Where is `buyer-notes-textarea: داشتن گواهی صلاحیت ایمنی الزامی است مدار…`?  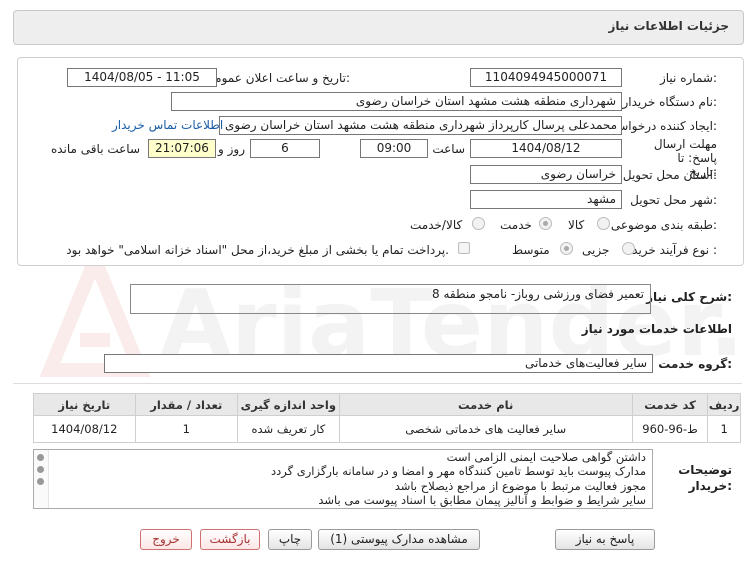
buyer-notes-textarea: داشتن گواهی صلاحیت ایمنی الزامی است مدار… is located at coordinates (343, 479).